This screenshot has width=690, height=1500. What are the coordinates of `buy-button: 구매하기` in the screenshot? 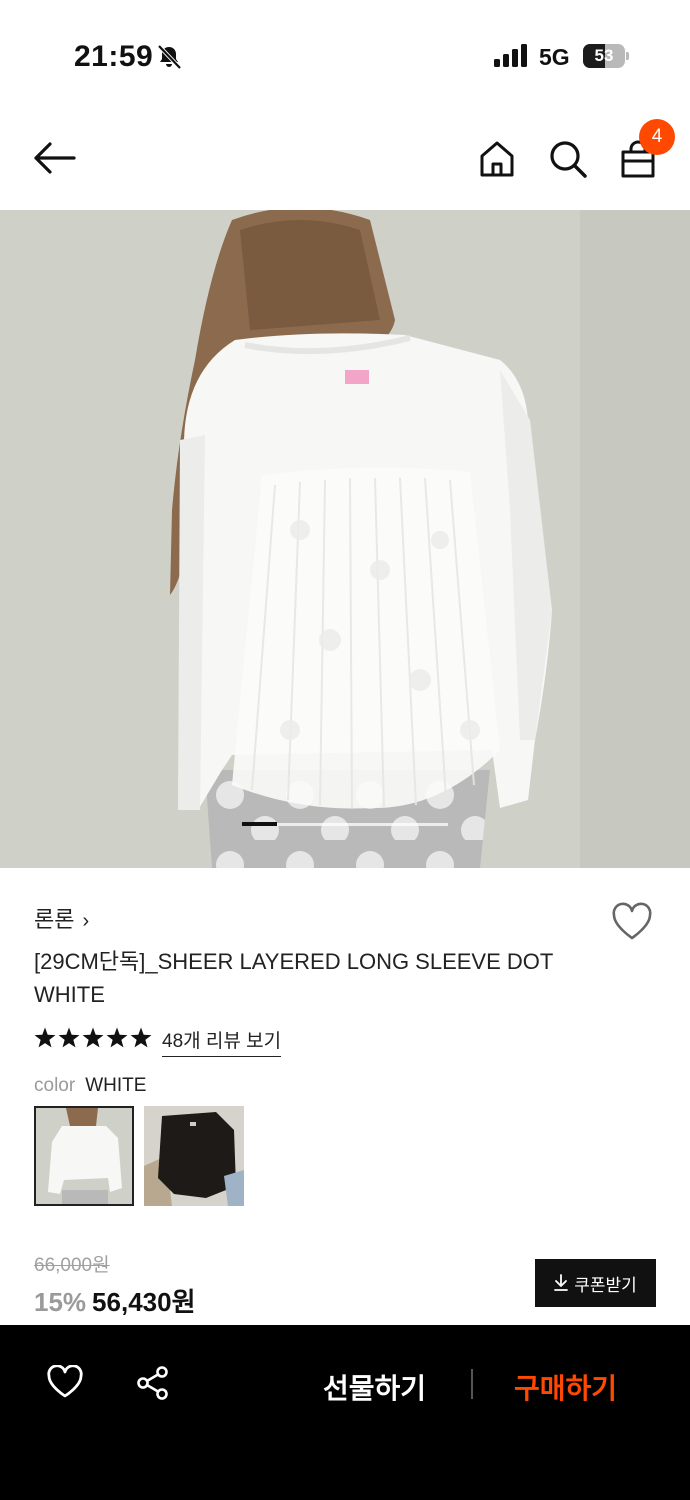 It's located at (565, 1387).